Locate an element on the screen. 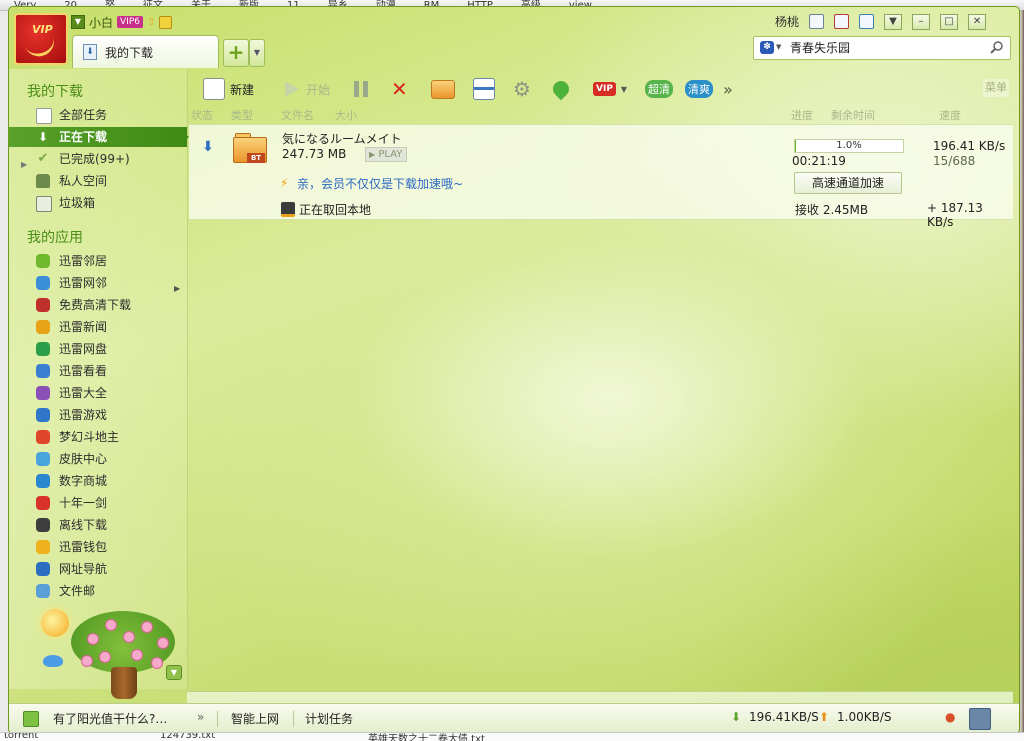 The width and height of the screenshot is (1024, 741). column-speed: 速度 is located at coordinates (950, 115).